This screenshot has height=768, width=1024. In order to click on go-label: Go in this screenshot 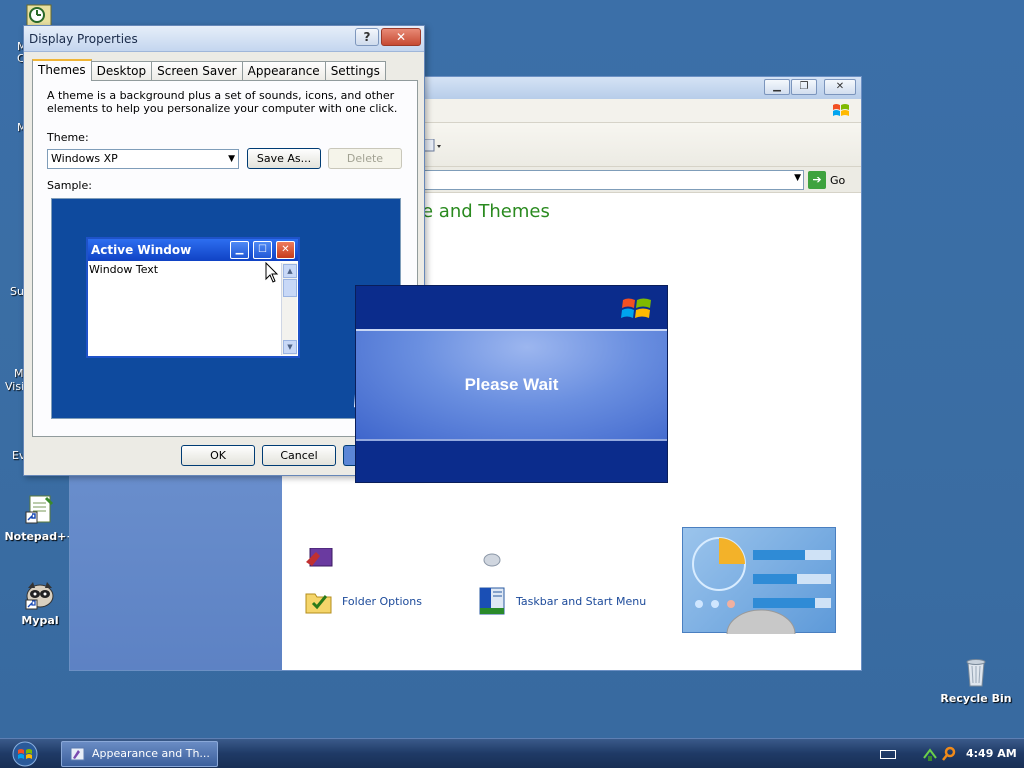, I will do `click(838, 180)`.